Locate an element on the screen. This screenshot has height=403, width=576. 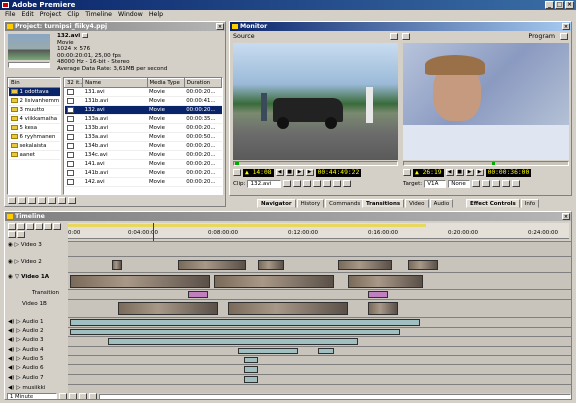
mark-out-icon is located at coordinates (297, 183).